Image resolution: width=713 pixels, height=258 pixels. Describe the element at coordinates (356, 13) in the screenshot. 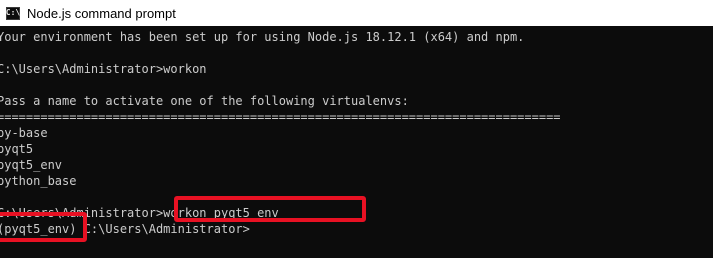

I see `title-bar: C:\ Node.js command prompt` at that location.